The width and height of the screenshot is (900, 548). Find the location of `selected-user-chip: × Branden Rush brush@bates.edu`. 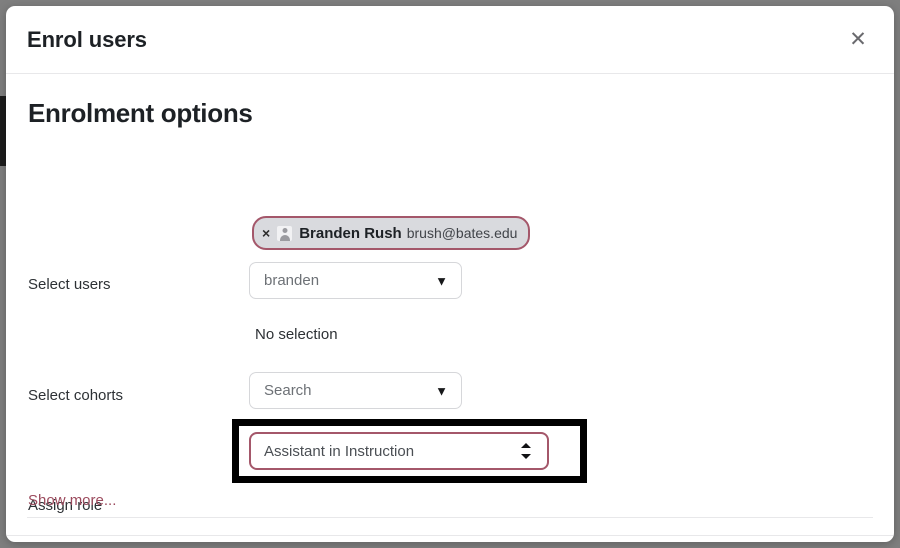

selected-user-chip: × Branden Rush brush@bates.edu is located at coordinates (391, 233).